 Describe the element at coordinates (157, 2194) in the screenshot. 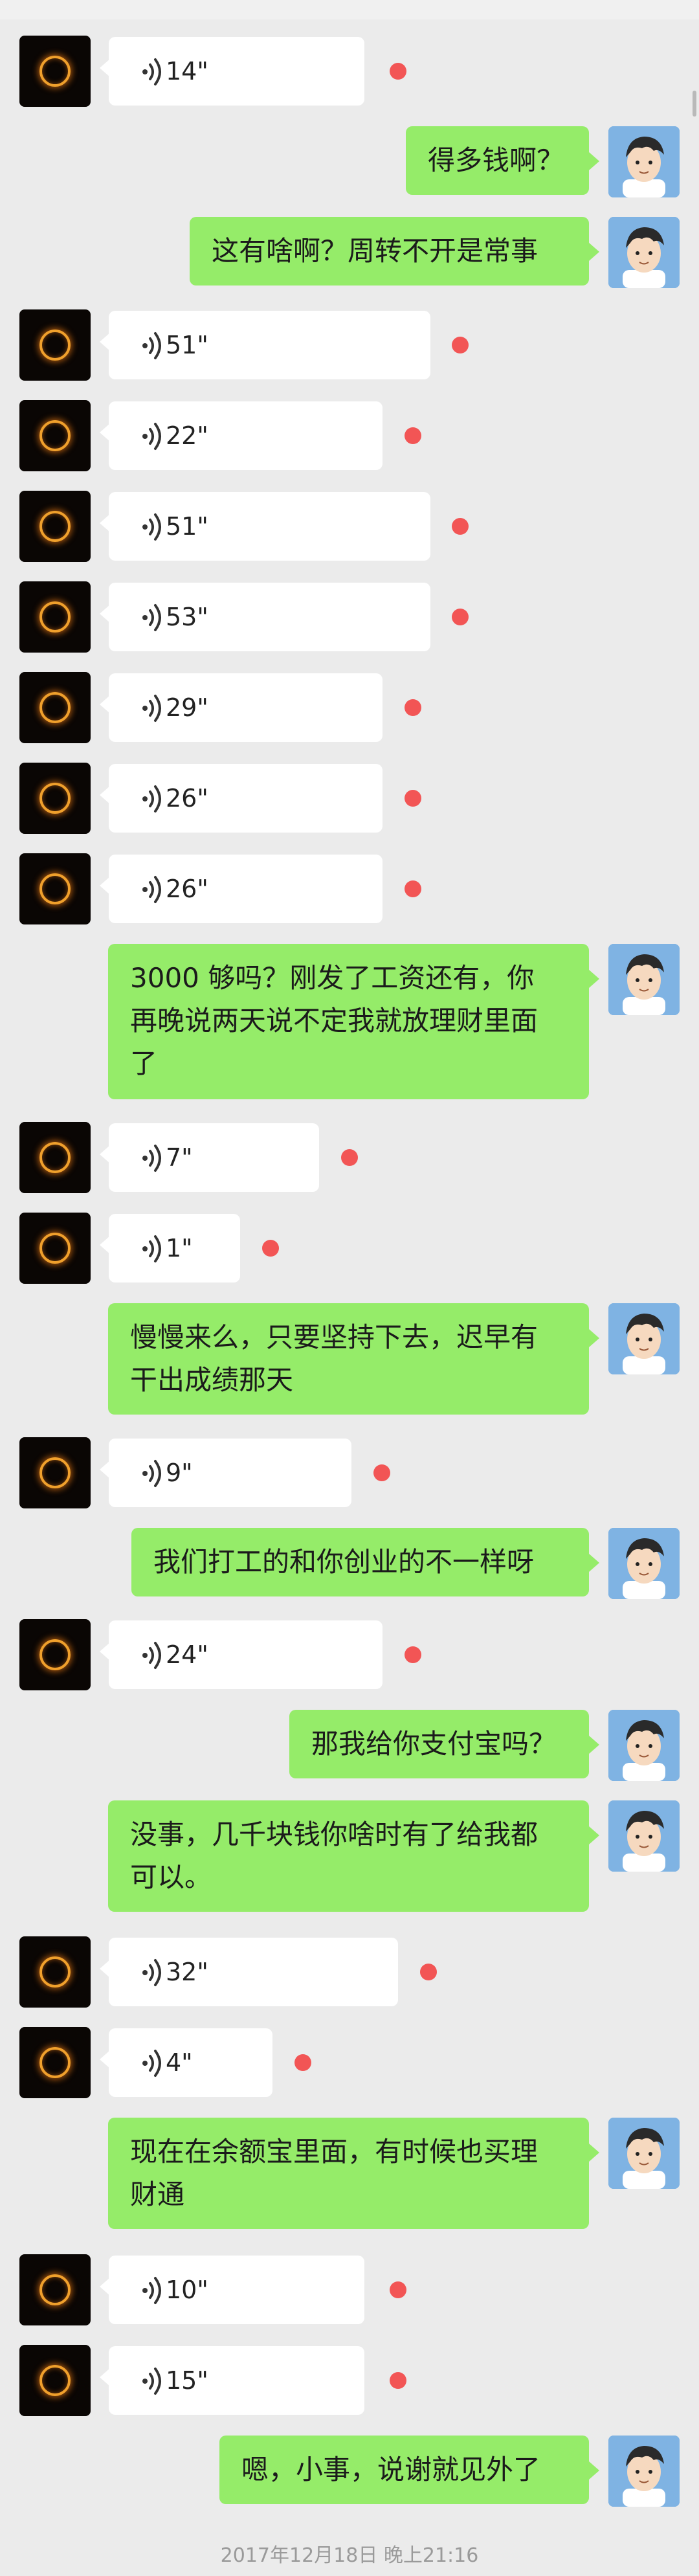

I see `message-text-line: 财通` at that location.